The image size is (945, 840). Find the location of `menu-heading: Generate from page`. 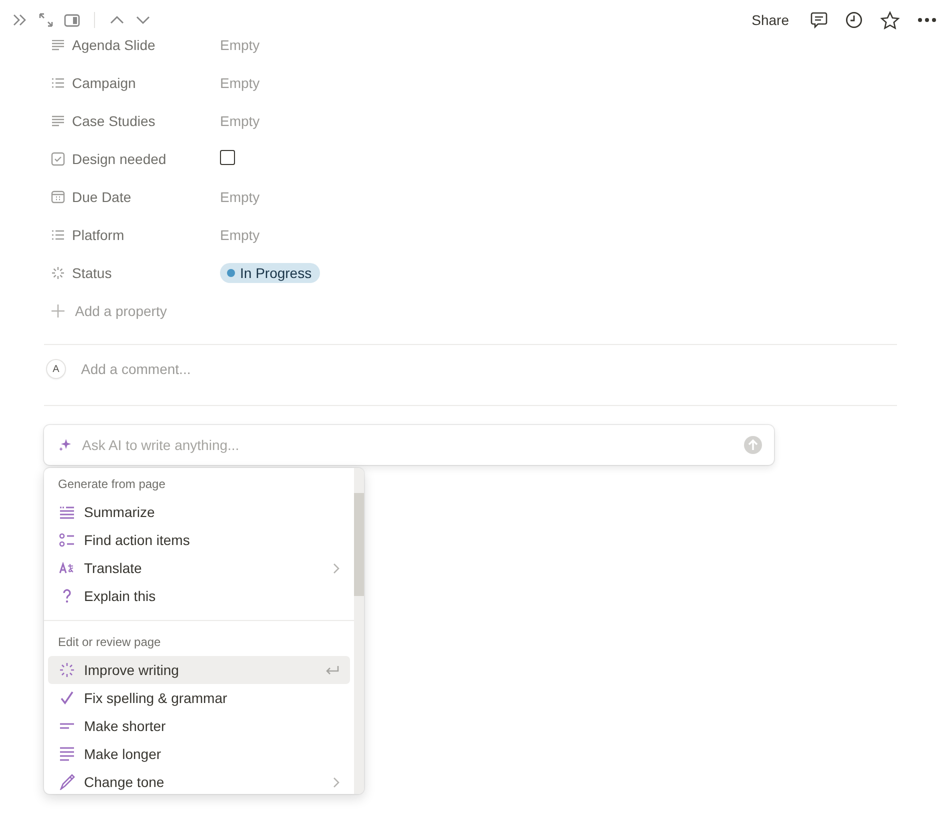

menu-heading: Generate from page is located at coordinates (111, 484).